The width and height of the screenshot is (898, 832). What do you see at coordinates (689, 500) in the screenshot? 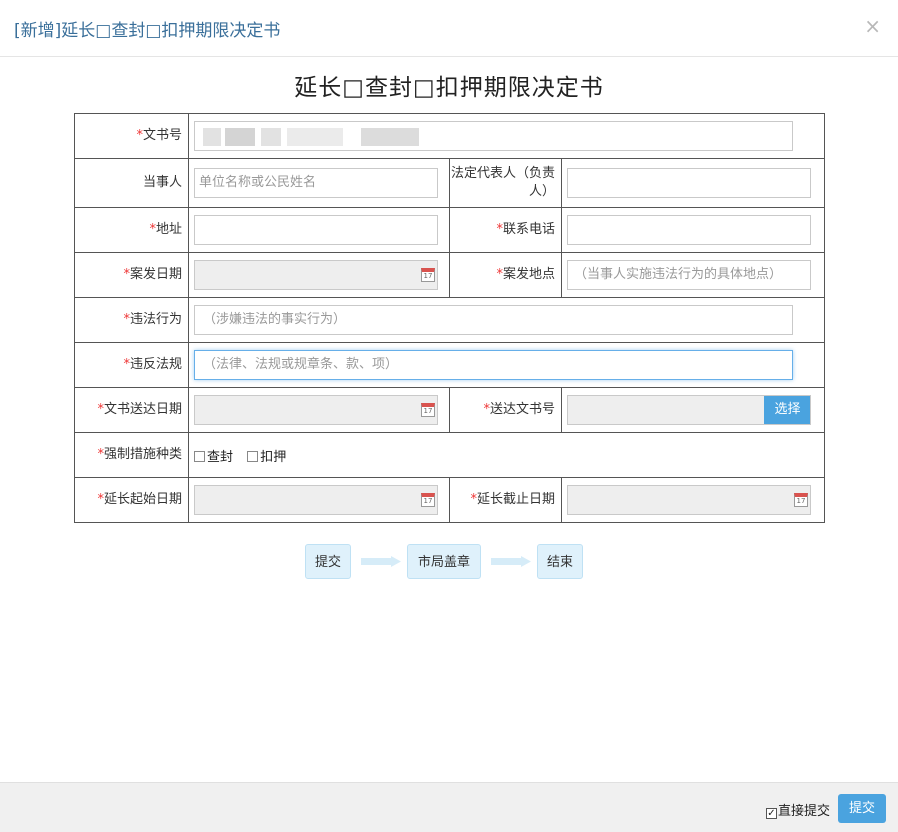
I see `extend-end-input: 17` at bounding box center [689, 500].